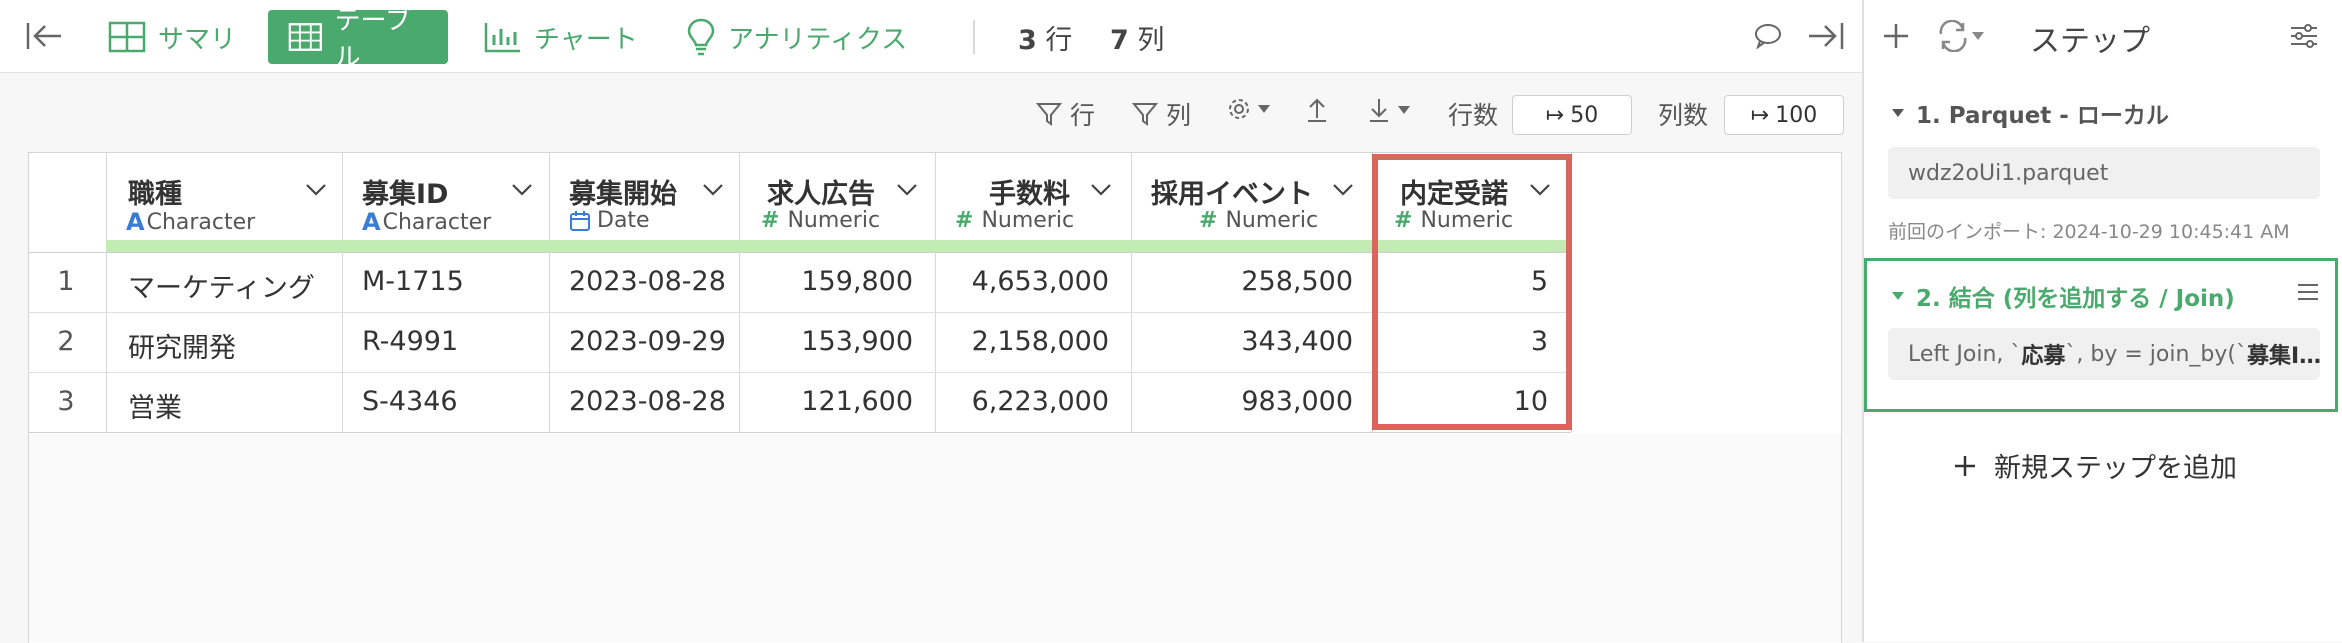  What do you see at coordinates (609, 220) in the screenshot?
I see `column-type: Date` at bounding box center [609, 220].